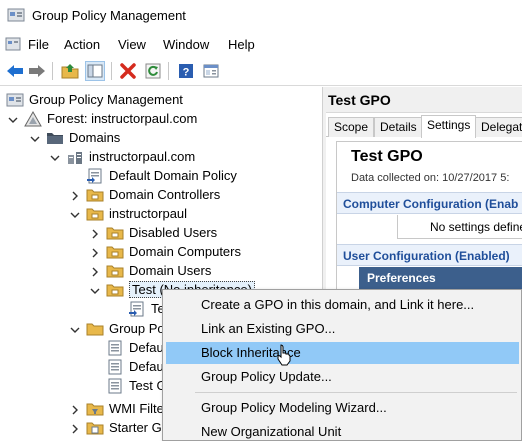 The height and width of the screenshot is (441, 522). Describe the element at coordinates (132, 44) in the screenshot. I see `menu-view: View` at that location.